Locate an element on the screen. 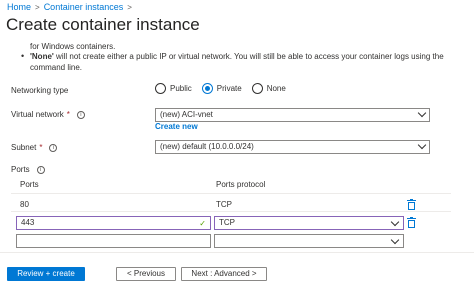 Image resolution: width=474 pixels, height=291 pixels. checkmark-icon: ✓ is located at coordinates (202, 223).